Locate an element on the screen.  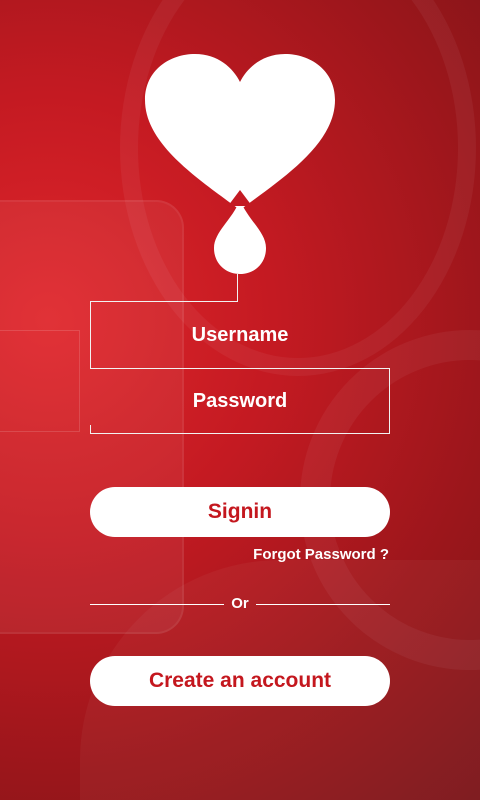
divider-line-right is located at coordinates (323, 604).